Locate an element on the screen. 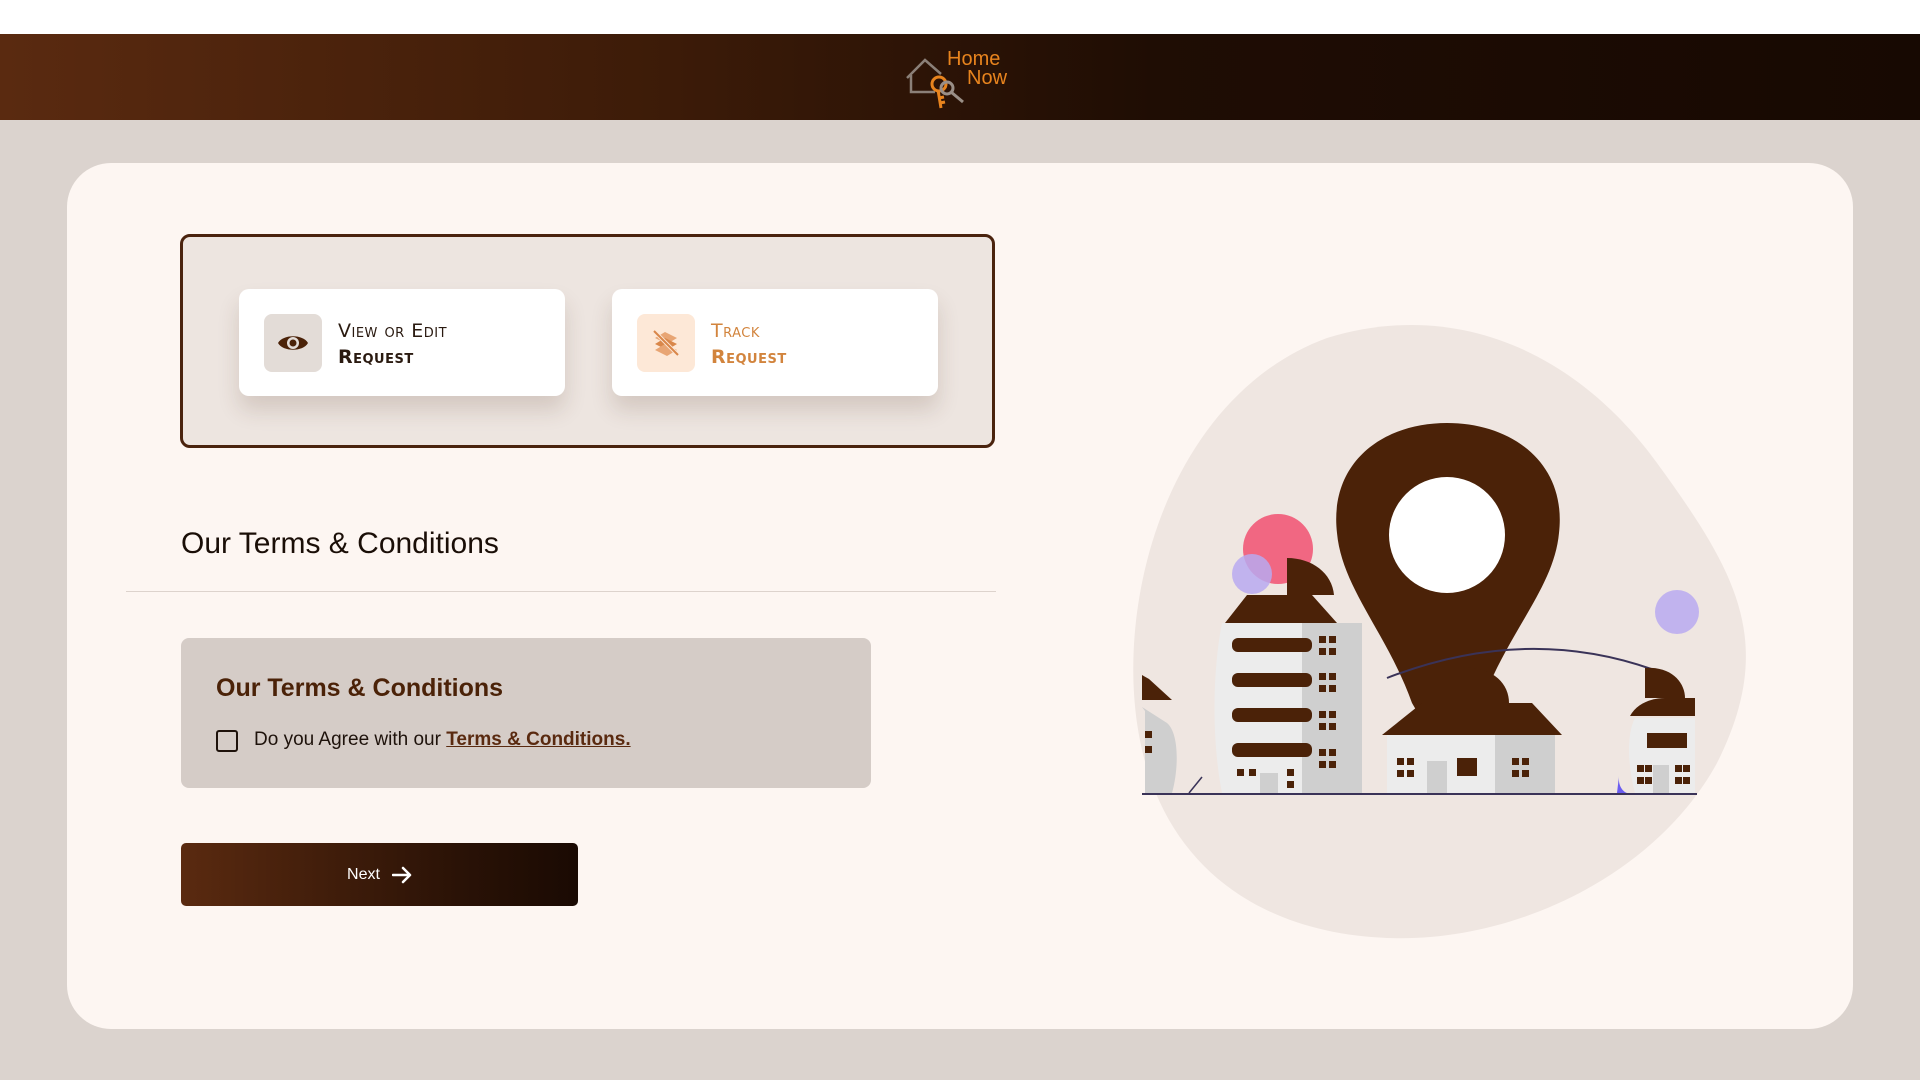 The width and height of the screenshot is (1920, 1080). logo-line-2: Now is located at coordinates (987, 78).